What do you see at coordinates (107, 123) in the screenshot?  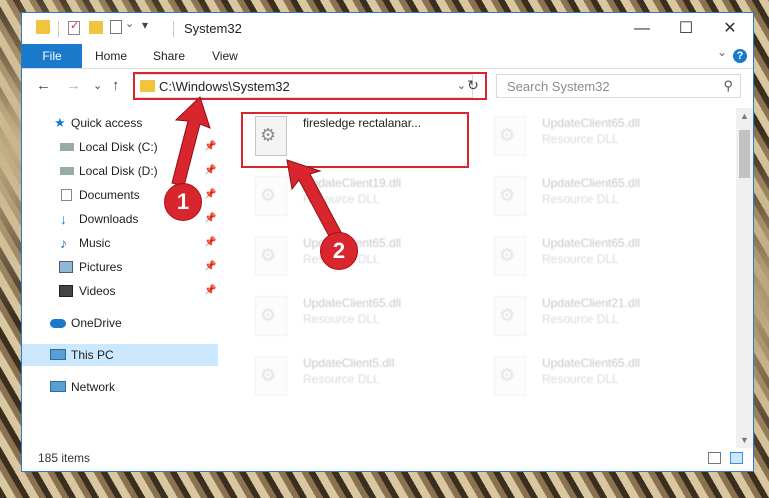 I see `sidebar-item-label: Quick access` at bounding box center [107, 123].